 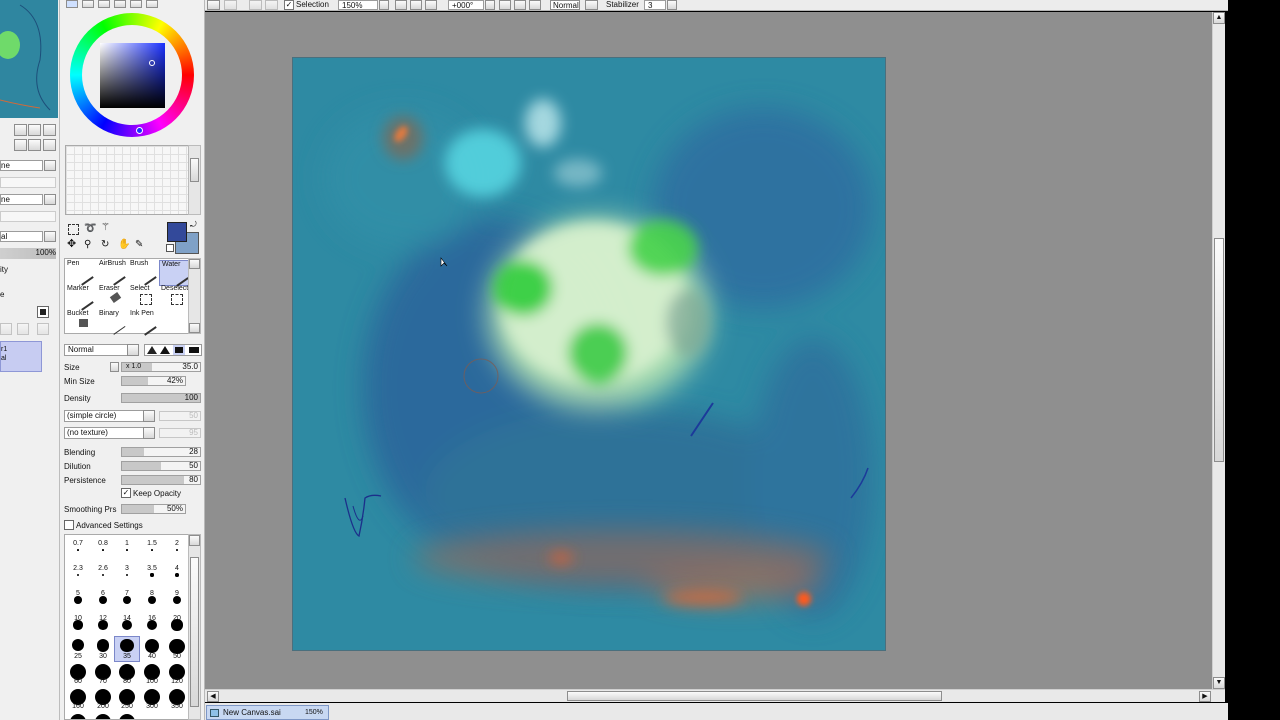 I want to click on brush-size-cell-0.8: 0.8, so click(x=103, y=549).